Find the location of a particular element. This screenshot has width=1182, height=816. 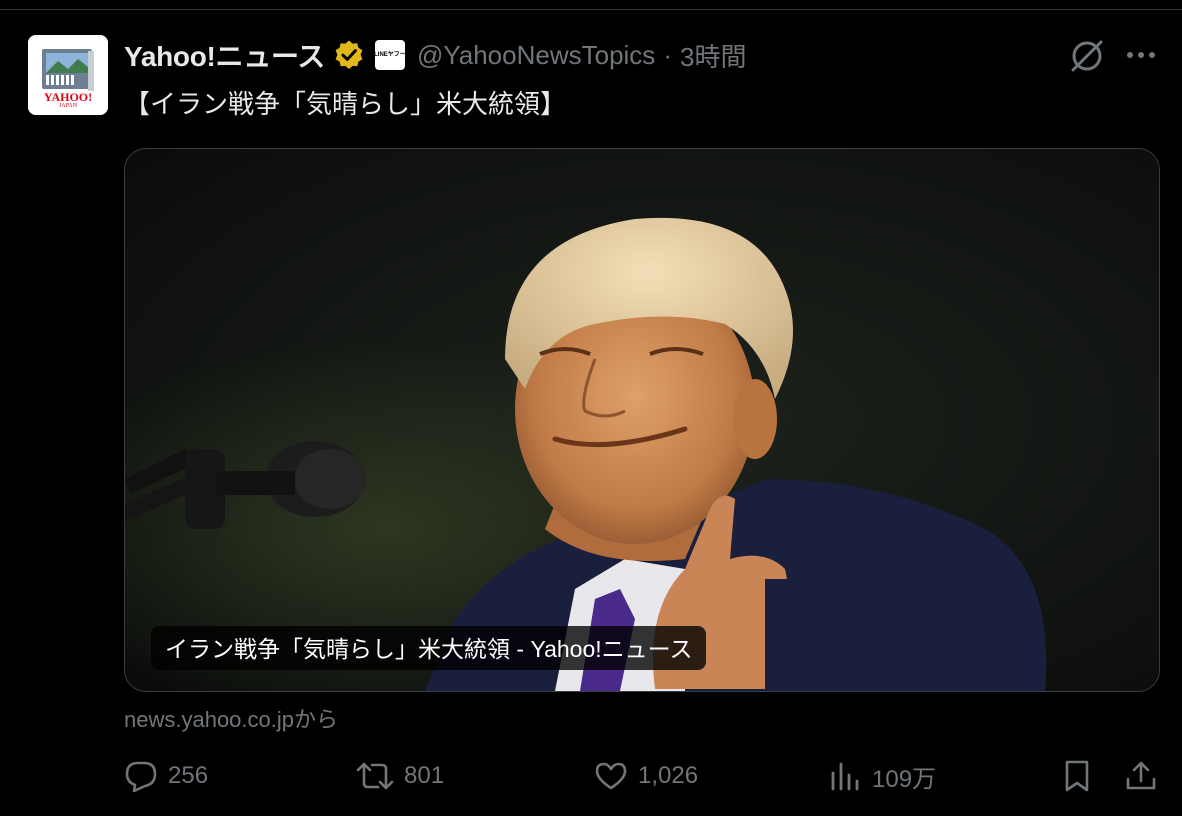

repost-button: 801 is located at coordinates (400, 776).